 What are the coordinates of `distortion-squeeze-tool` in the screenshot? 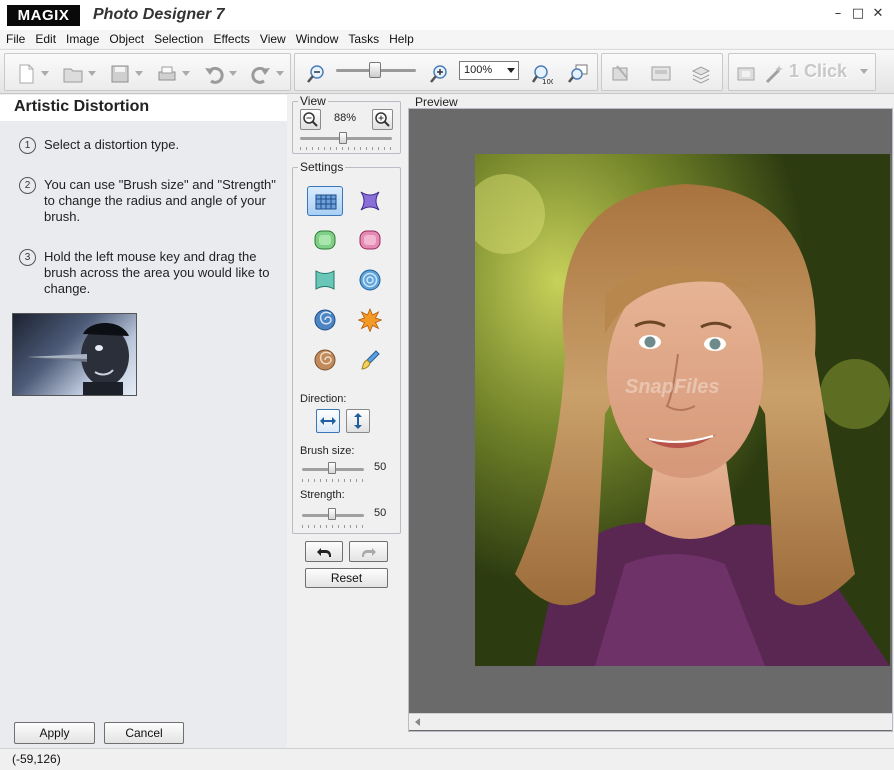 It's located at (325, 280).